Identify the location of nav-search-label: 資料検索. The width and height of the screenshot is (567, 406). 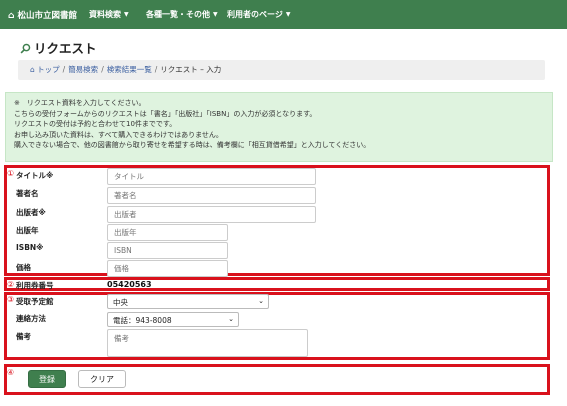
(105, 14).